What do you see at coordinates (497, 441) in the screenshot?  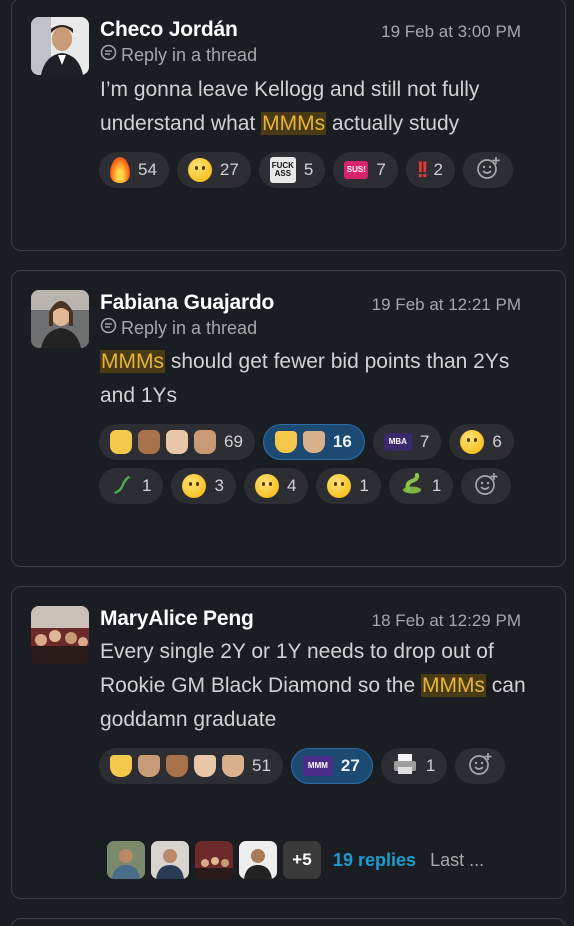 I see `reaction-count: 6` at bounding box center [497, 441].